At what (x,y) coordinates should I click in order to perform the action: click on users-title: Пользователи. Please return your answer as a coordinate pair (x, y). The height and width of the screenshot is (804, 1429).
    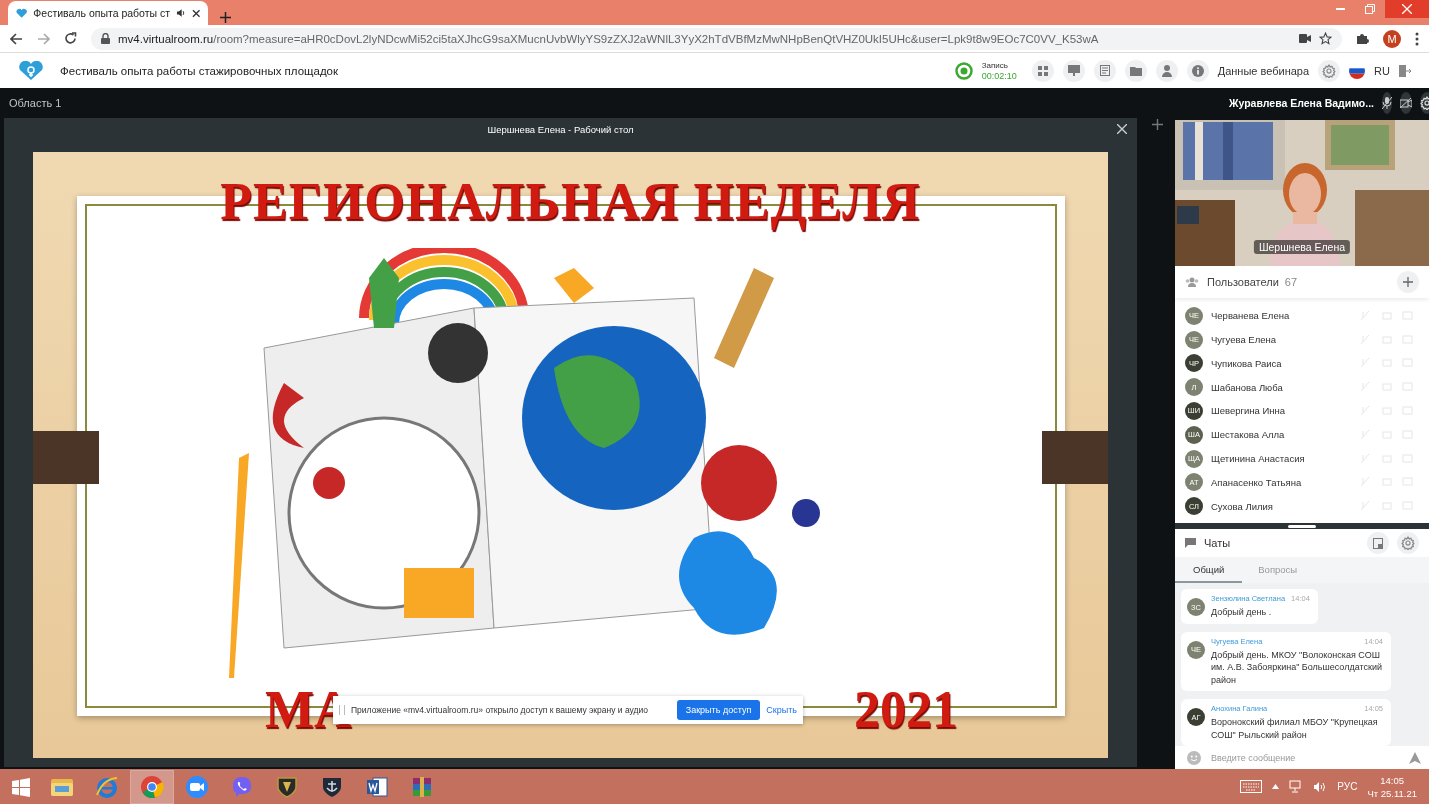
    Looking at the image, I should click on (1243, 282).